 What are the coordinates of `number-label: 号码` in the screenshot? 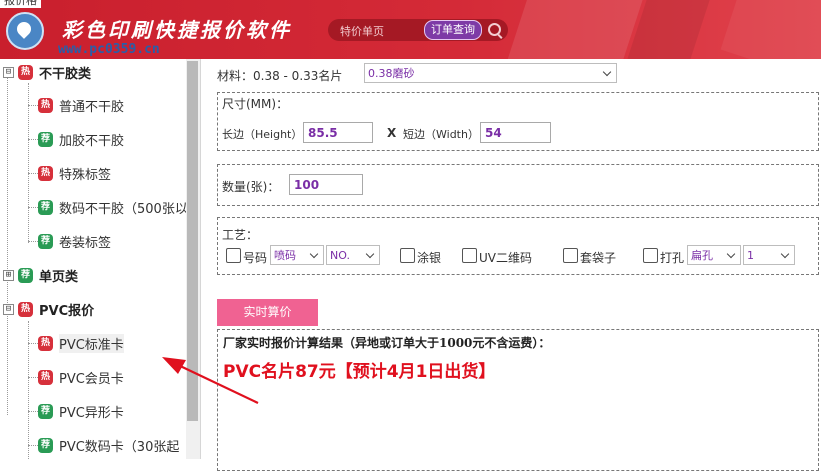 It's located at (255, 258).